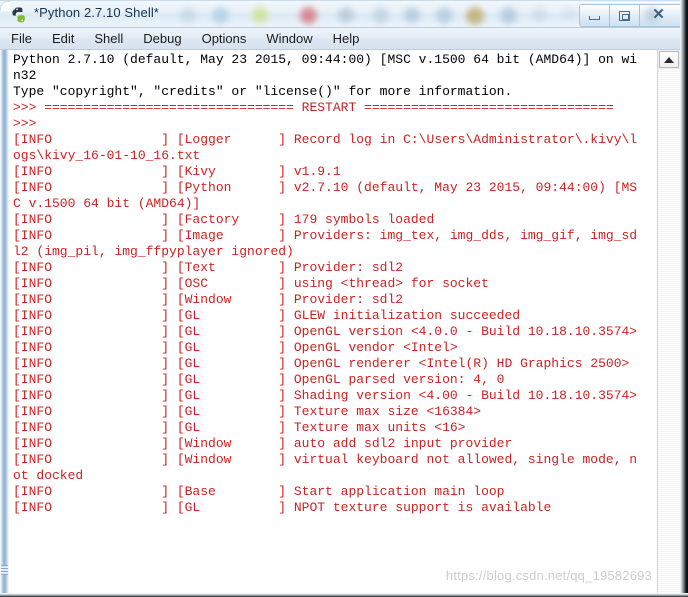  Describe the element at coordinates (208, 299) in the screenshot. I see `console-line: [INFO ] [Window ] Provider: sdl2` at that location.